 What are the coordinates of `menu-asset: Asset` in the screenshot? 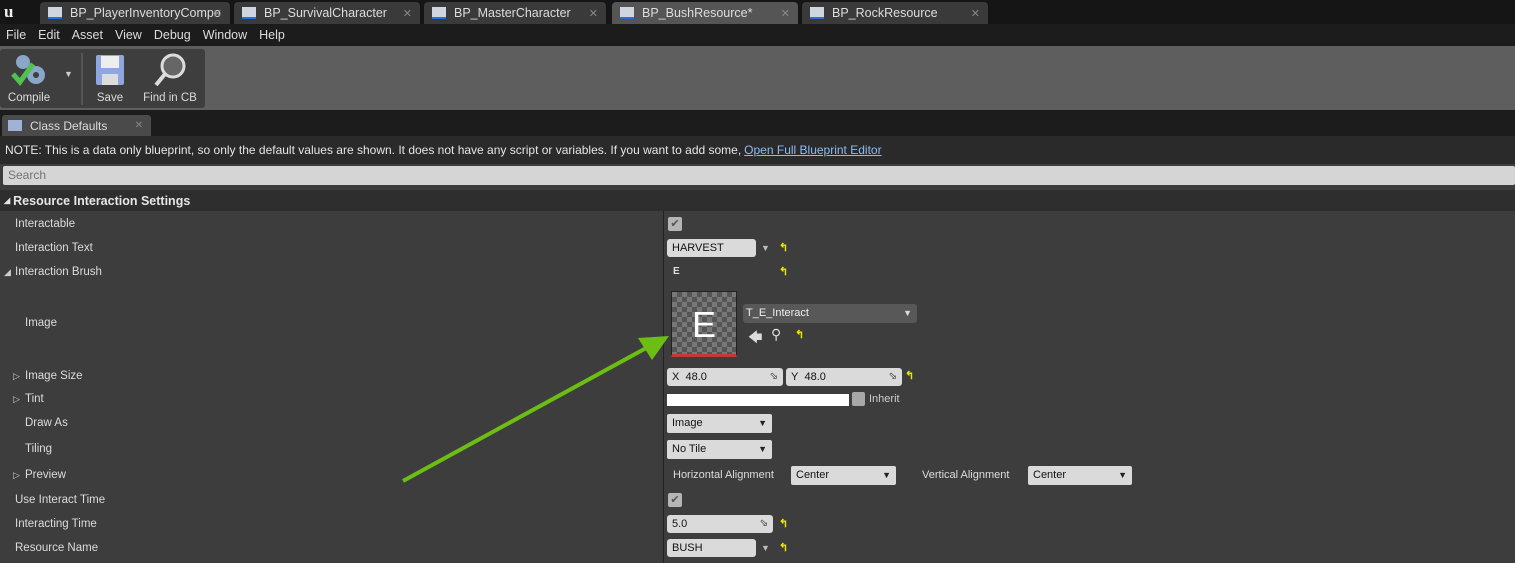 It's located at (87, 35).